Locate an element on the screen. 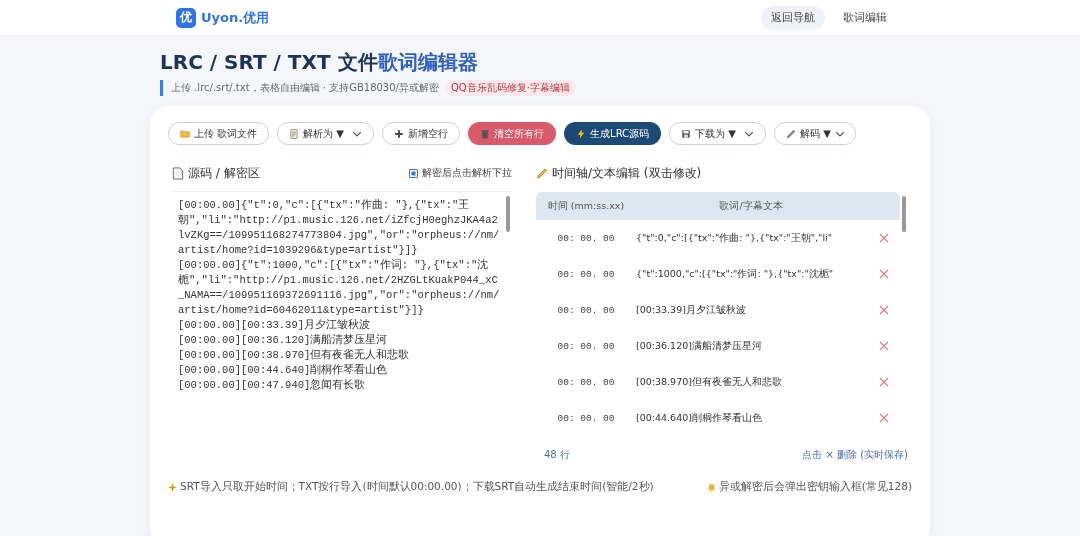 The width and height of the screenshot is (1080, 536). toolbar-button: 解析为 ▼ is located at coordinates (326, 133).